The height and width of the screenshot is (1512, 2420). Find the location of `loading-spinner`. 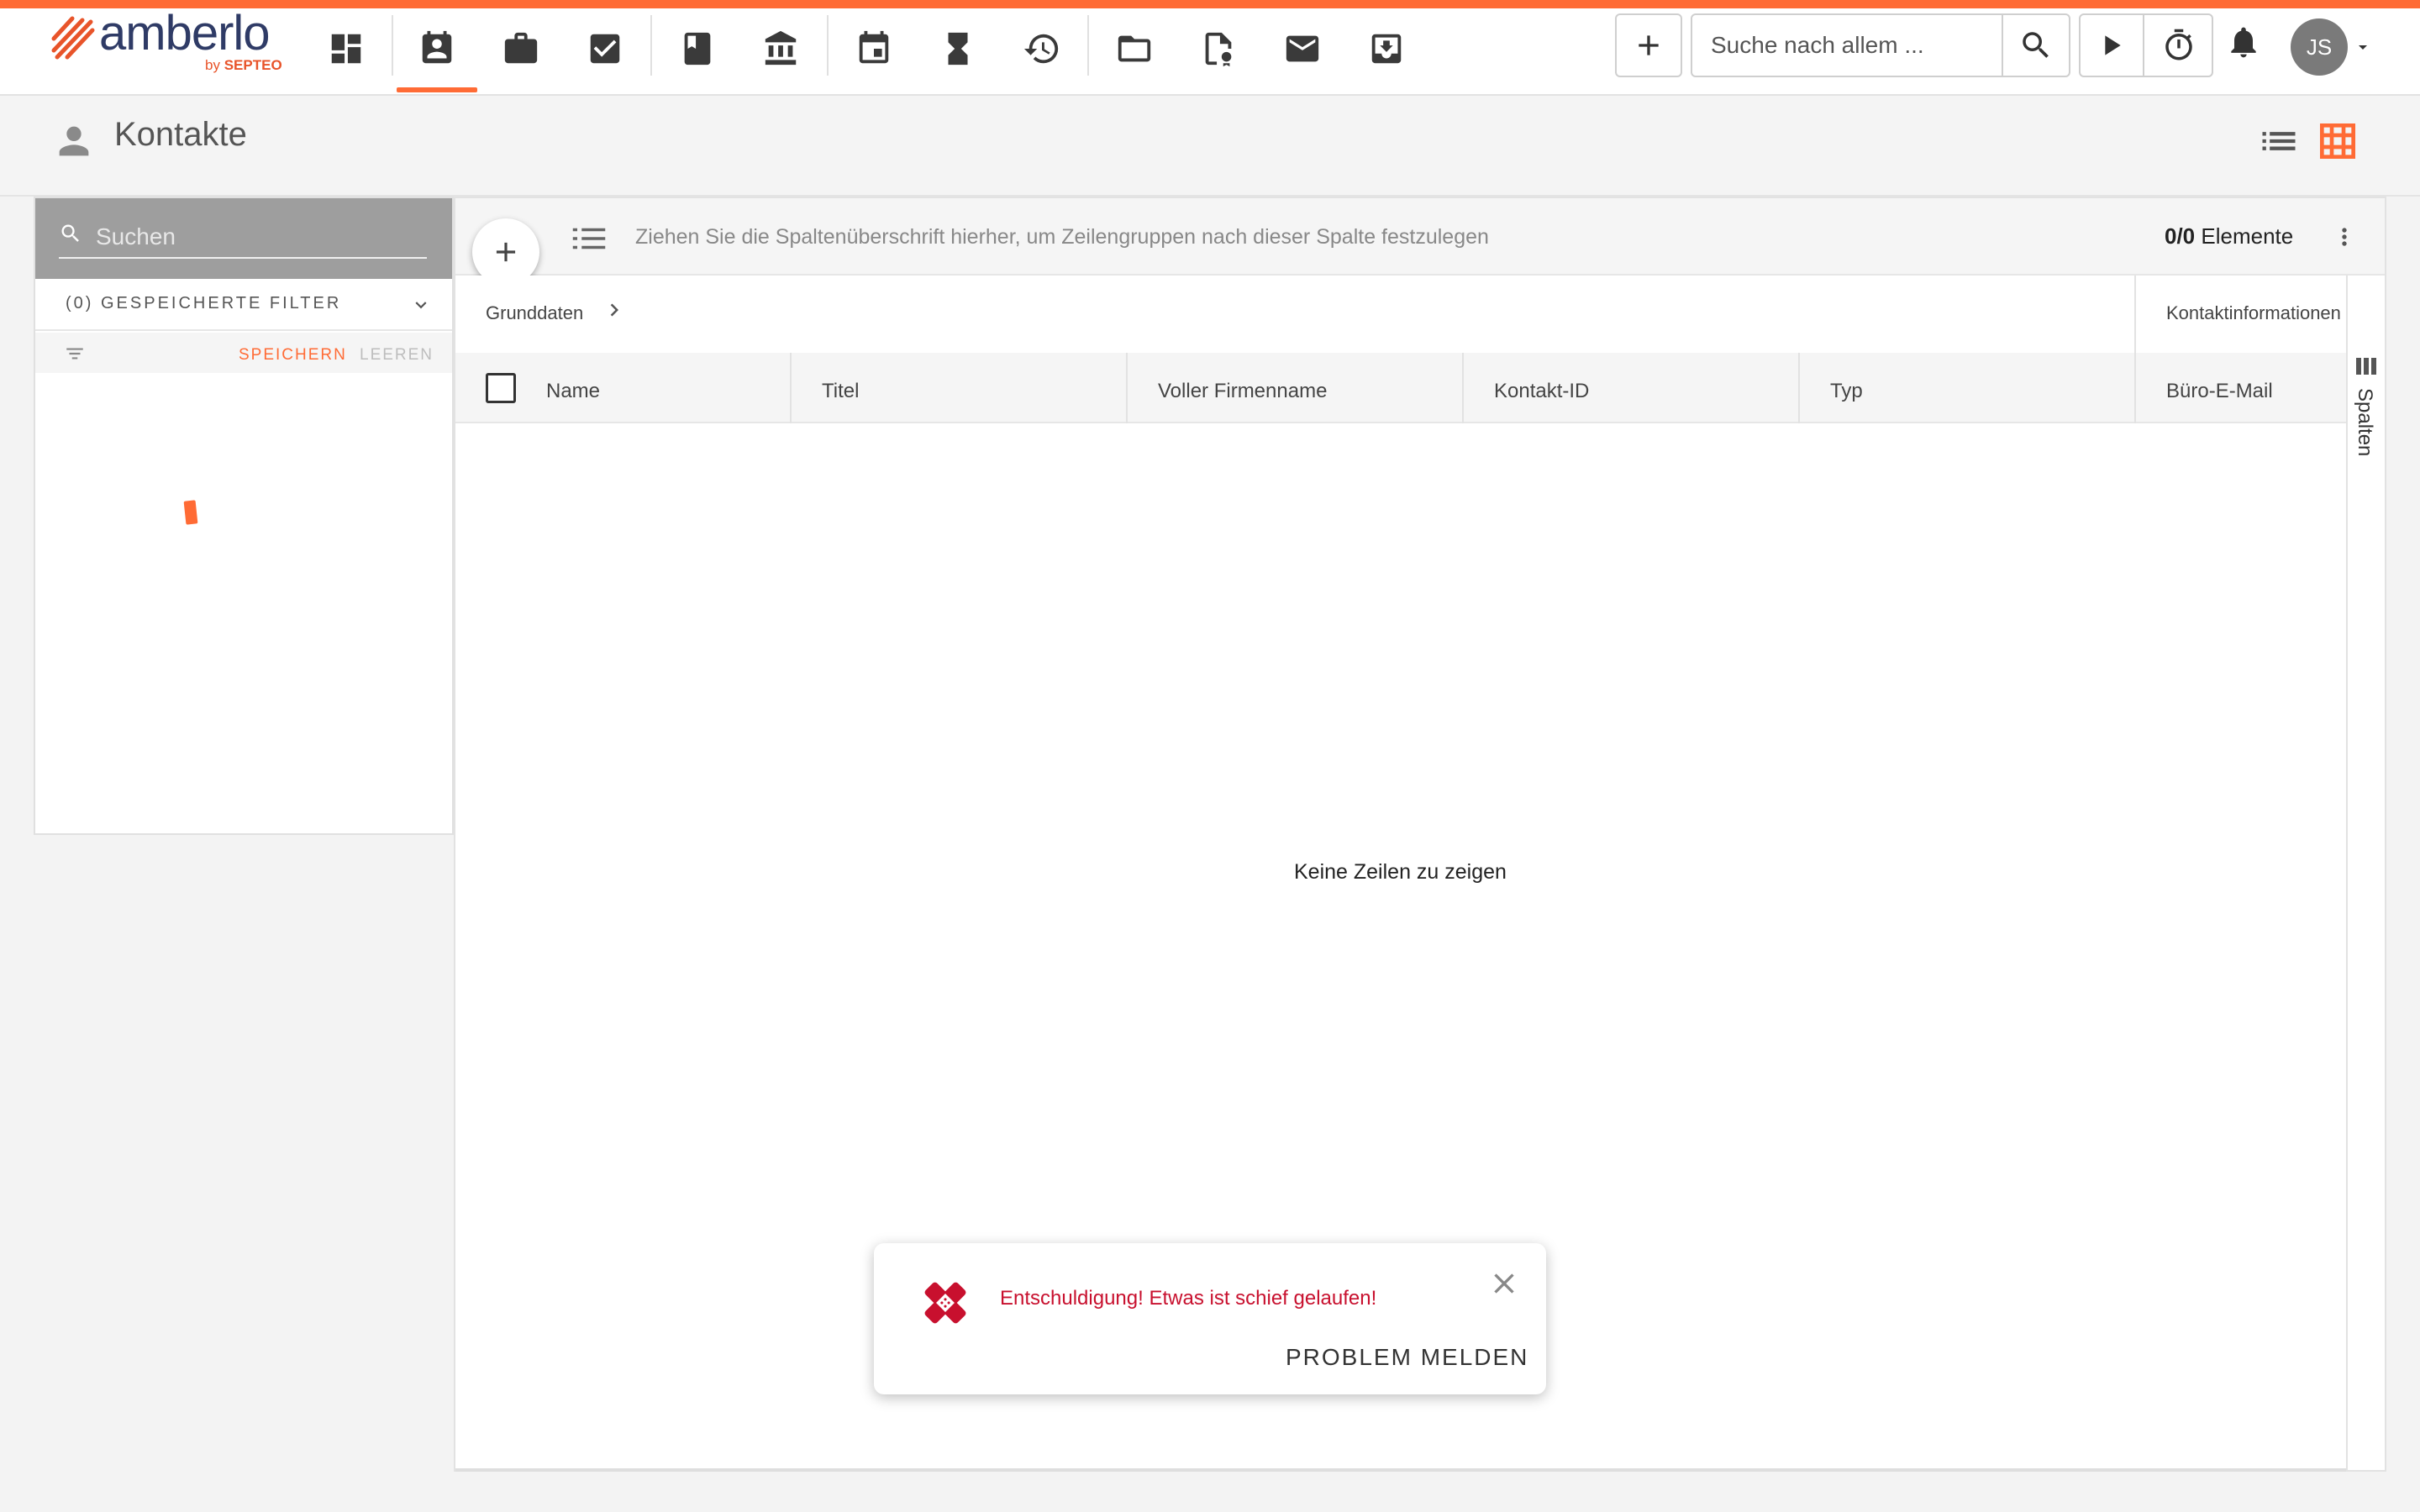

loading-spinner is located at coordinates (191, 512).